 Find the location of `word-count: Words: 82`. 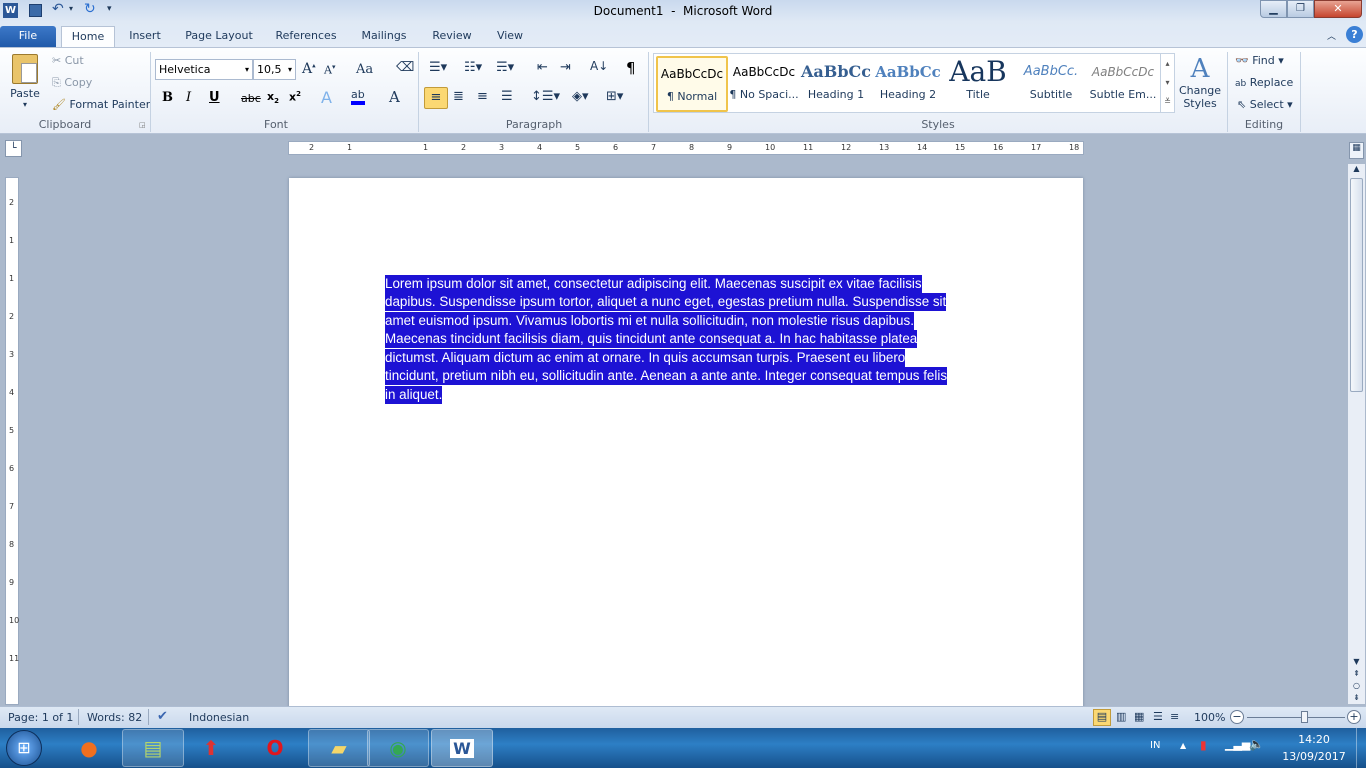

word-count: Words: 82 is located at coordinates (114, 717).